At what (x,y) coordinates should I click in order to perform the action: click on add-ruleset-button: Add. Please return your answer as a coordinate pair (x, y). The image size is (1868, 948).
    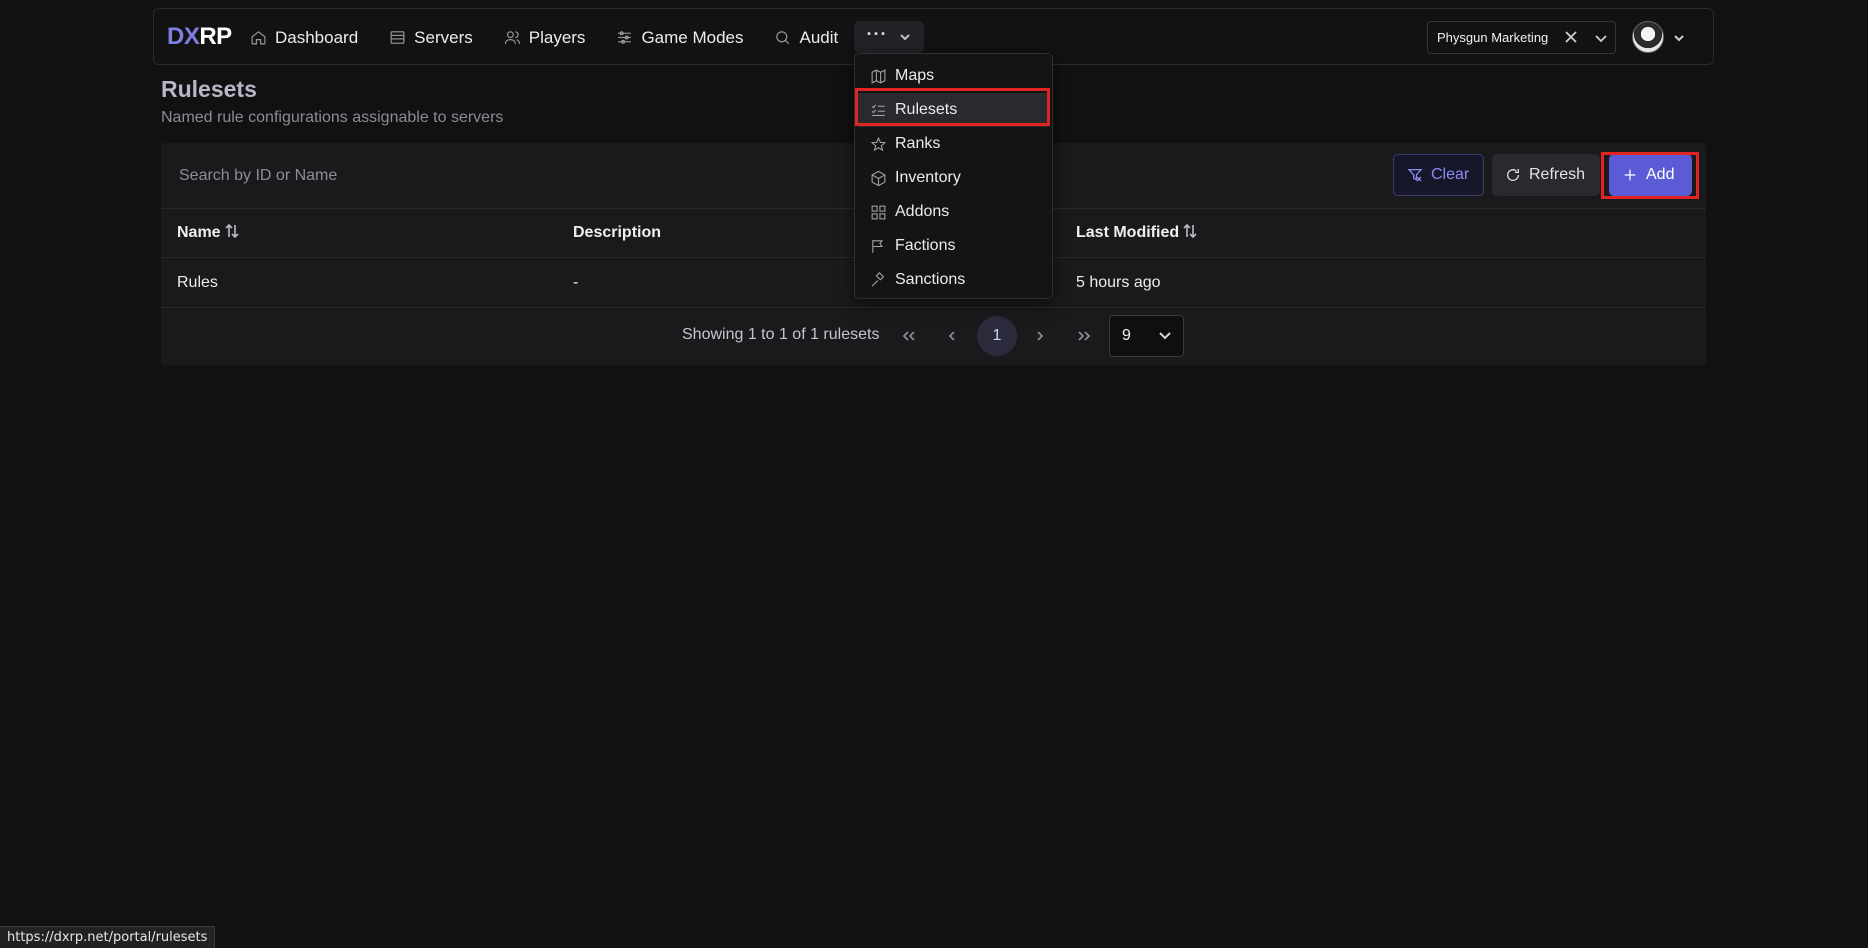
    Looking at the image, I should click on (1650, 175).